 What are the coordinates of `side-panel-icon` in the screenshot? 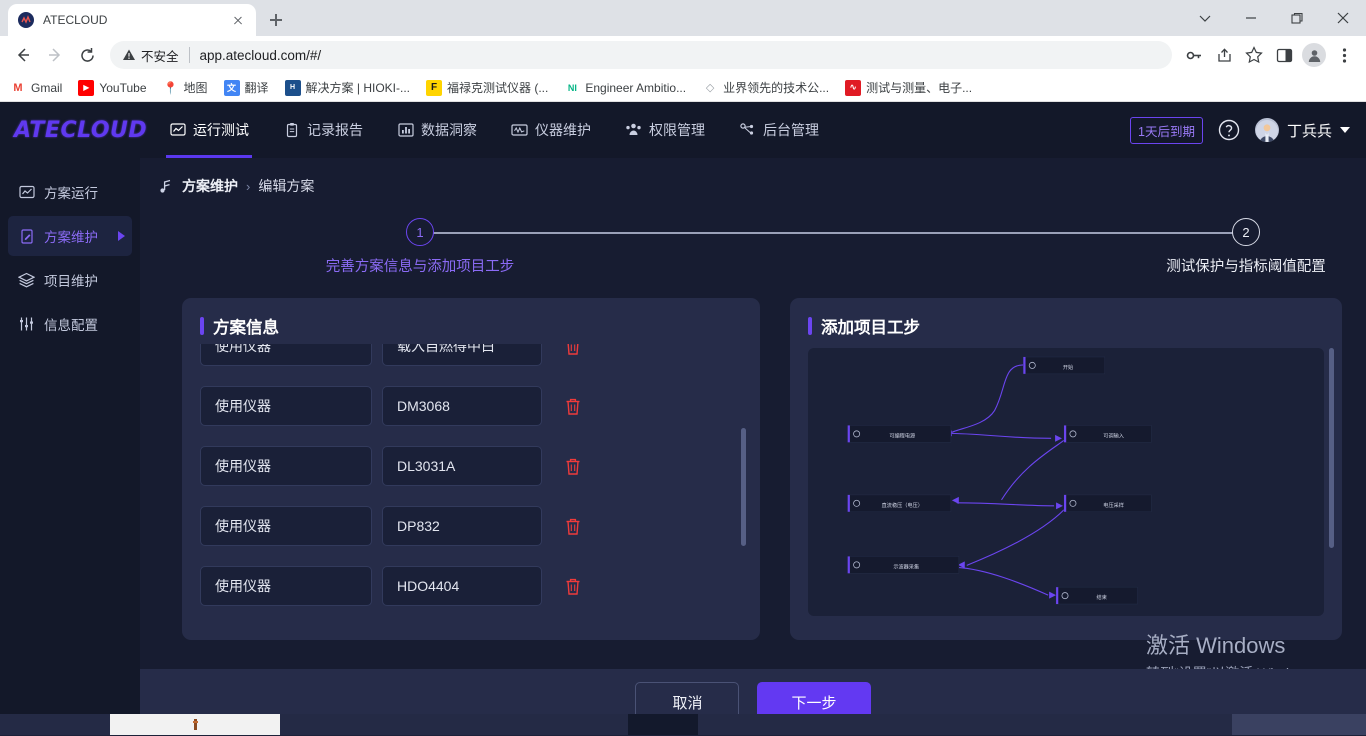 It's located at (1284, 55).